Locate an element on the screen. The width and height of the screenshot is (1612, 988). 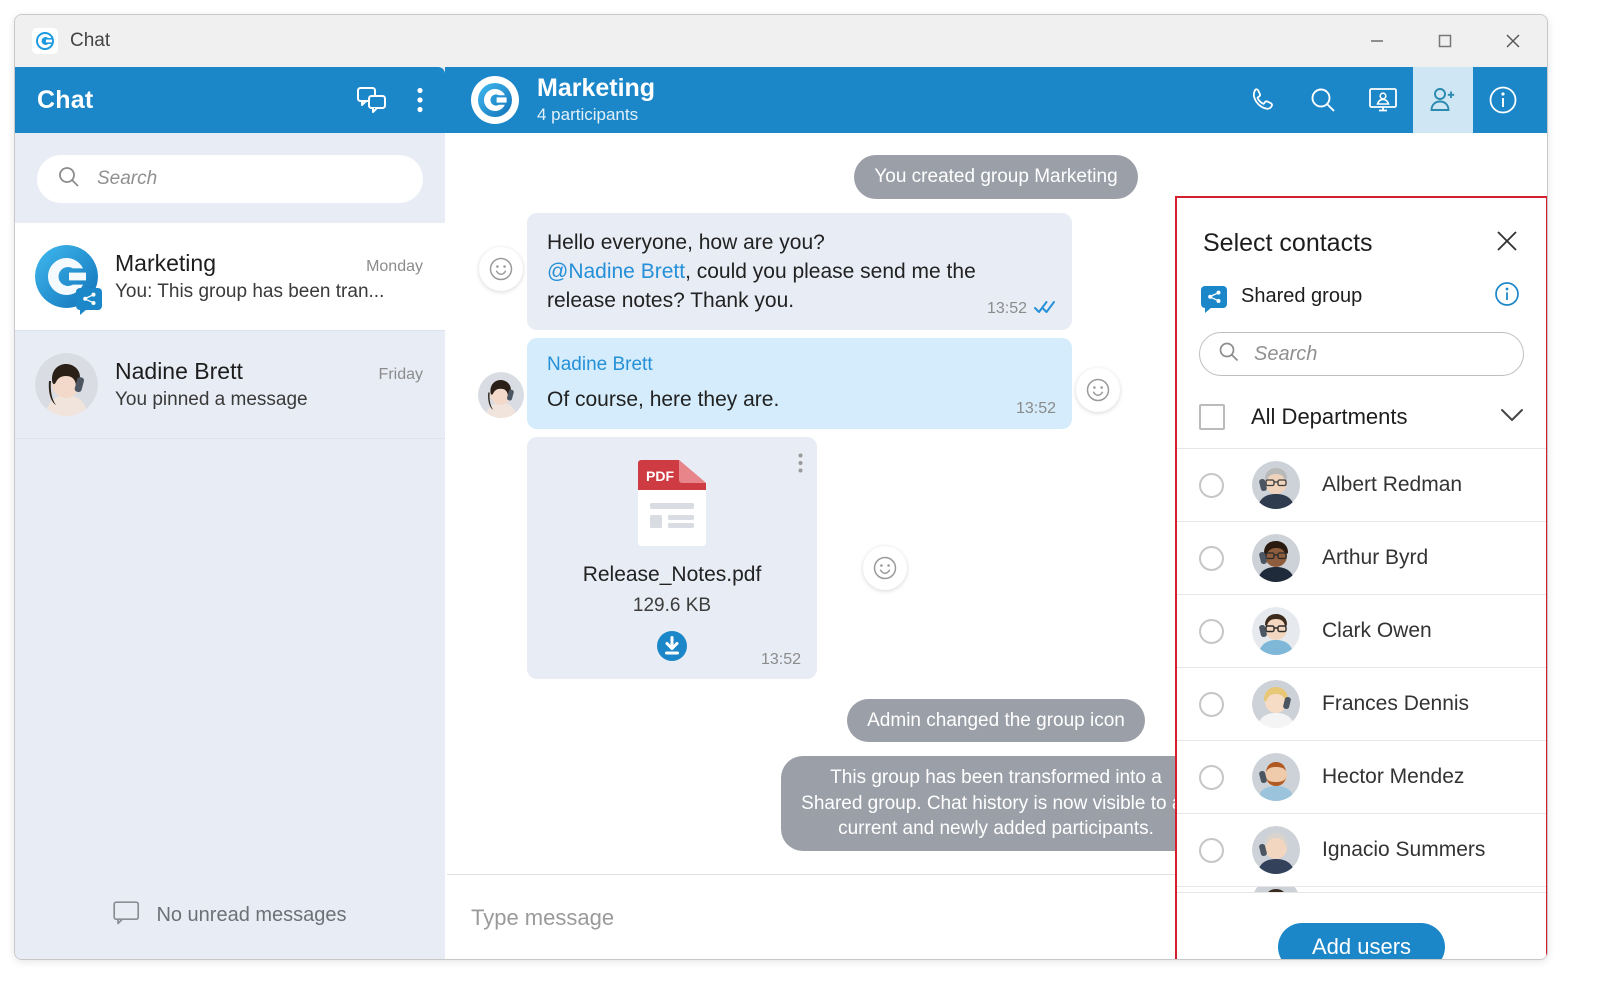
message-line-3: release notes? Thank you. is located at coordinates (671, 300).